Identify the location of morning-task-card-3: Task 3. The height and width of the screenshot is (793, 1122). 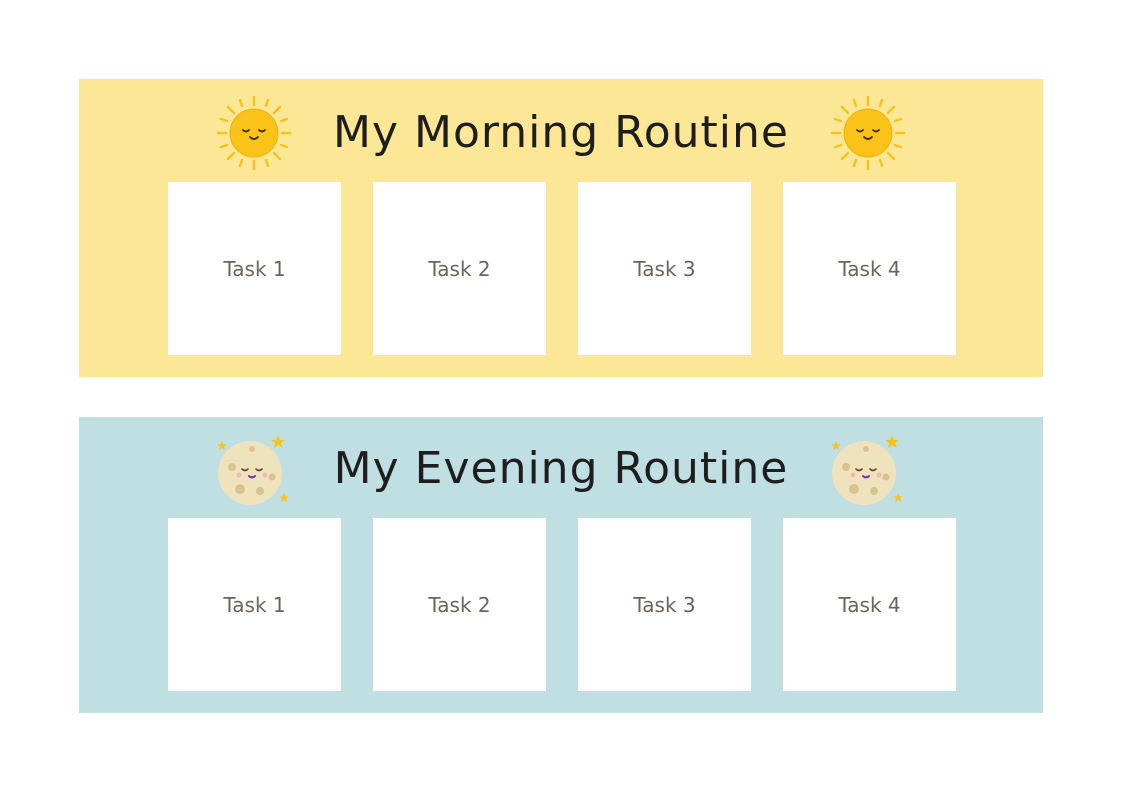
(664, 268).